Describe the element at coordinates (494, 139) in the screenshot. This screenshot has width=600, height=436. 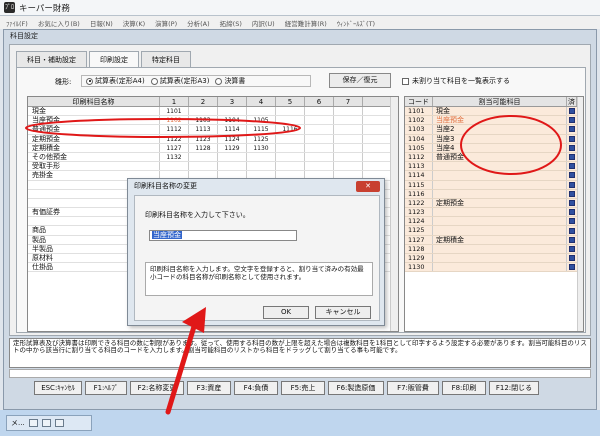
I see `list-item: 1104 当座3` at that location.